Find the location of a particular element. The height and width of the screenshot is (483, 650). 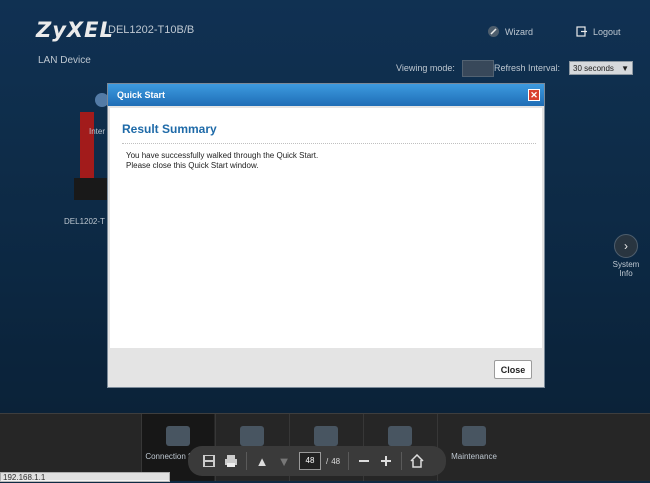

save-icon is located at coordinates (209, 461).